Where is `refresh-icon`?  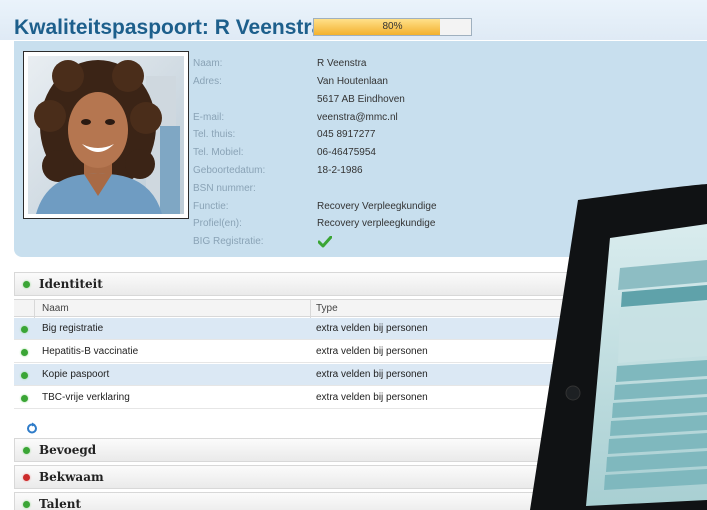 refresh-icon is located at coordinates (32, 428).